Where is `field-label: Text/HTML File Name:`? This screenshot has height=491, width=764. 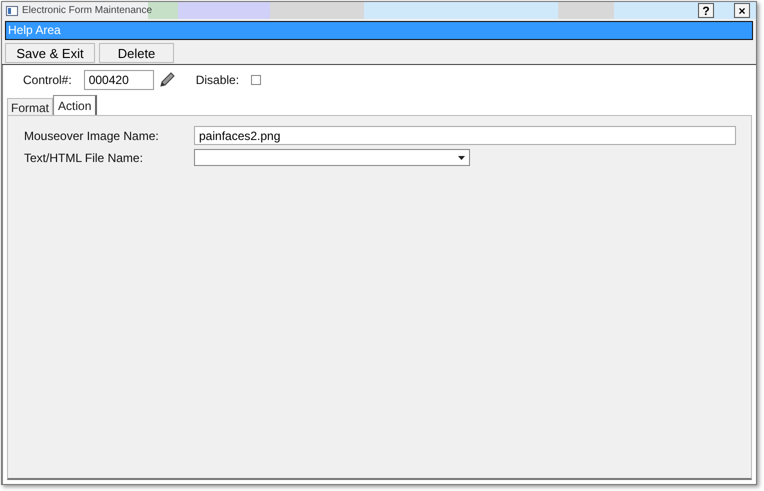 field-label: Text/HTML File Name: is located at coordinates (83, 157).